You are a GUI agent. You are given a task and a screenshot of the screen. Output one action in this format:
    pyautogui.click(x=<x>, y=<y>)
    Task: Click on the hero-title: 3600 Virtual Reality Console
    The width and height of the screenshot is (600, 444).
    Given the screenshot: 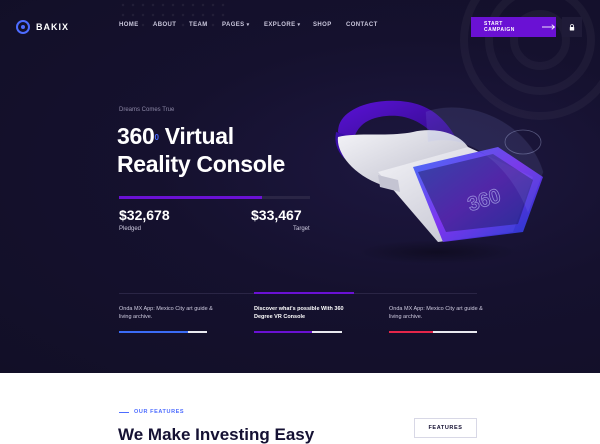 What is the action you would take?
    pyautogui.click(x=227, y=150)
    